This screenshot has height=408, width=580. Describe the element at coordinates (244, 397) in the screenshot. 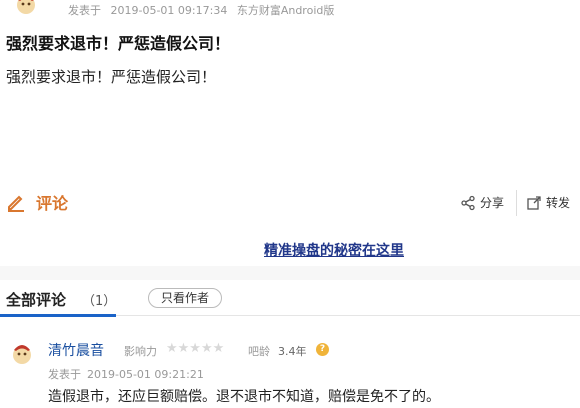

I see `comment-text: 造假退市，还应巨额赔偿。退不退市不知道，赔偿是免不了的。` at that location.